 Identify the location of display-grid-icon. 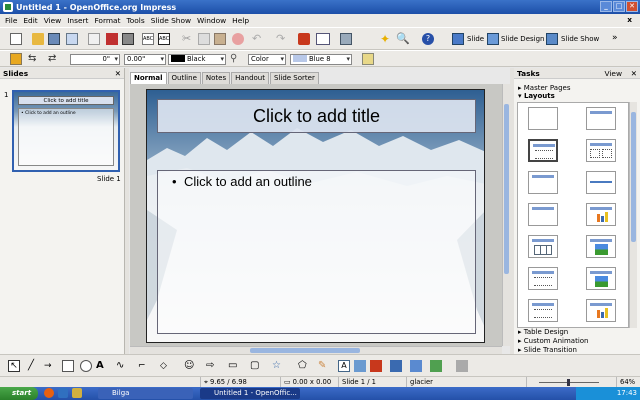
(346, 39).